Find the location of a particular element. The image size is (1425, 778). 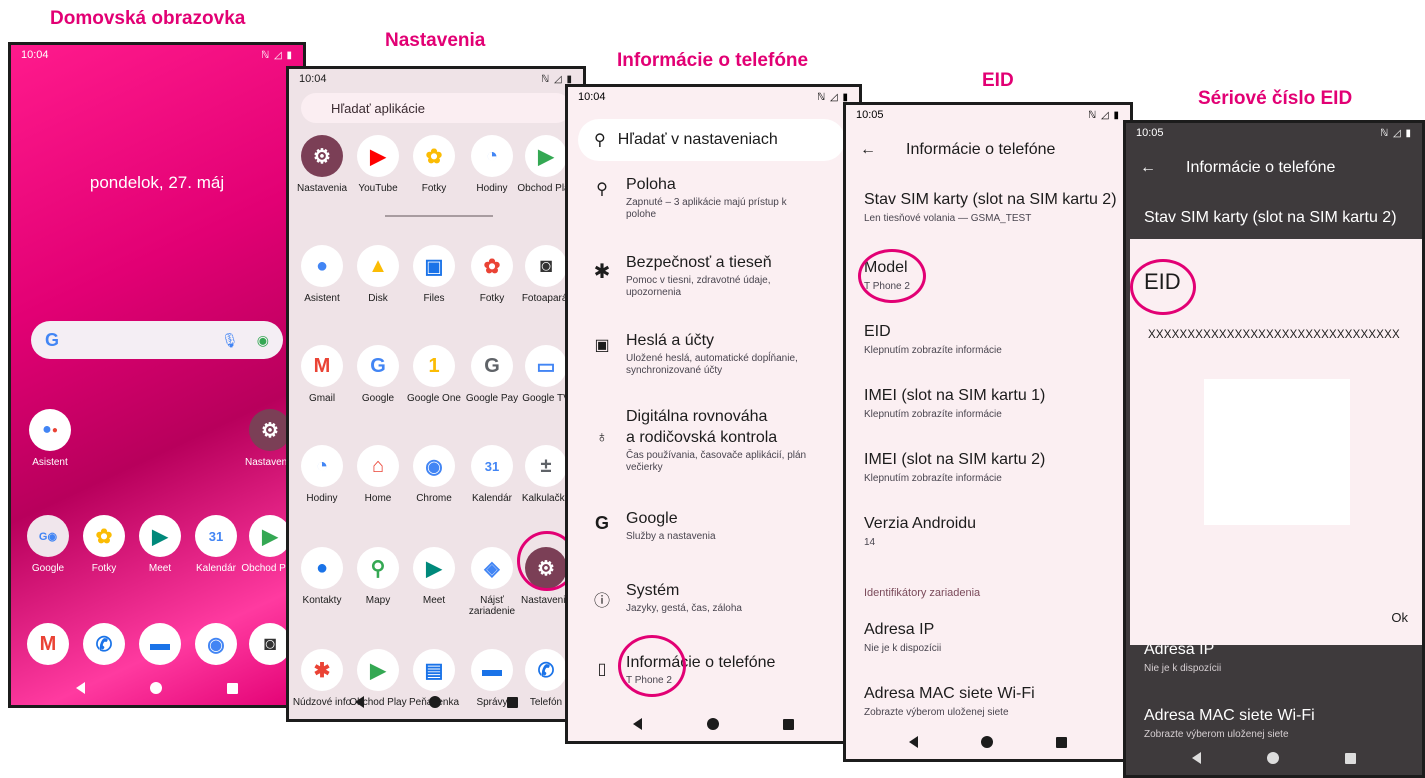

step-title-eid: EID is located at coordinates (998, 80).